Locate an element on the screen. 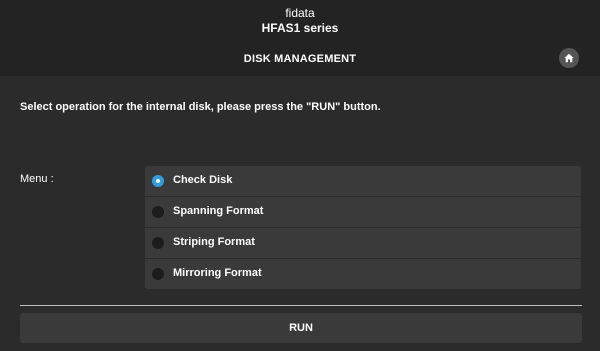  radio-option-spanning-format: Spanning Format is located at coordinates (363, 212).